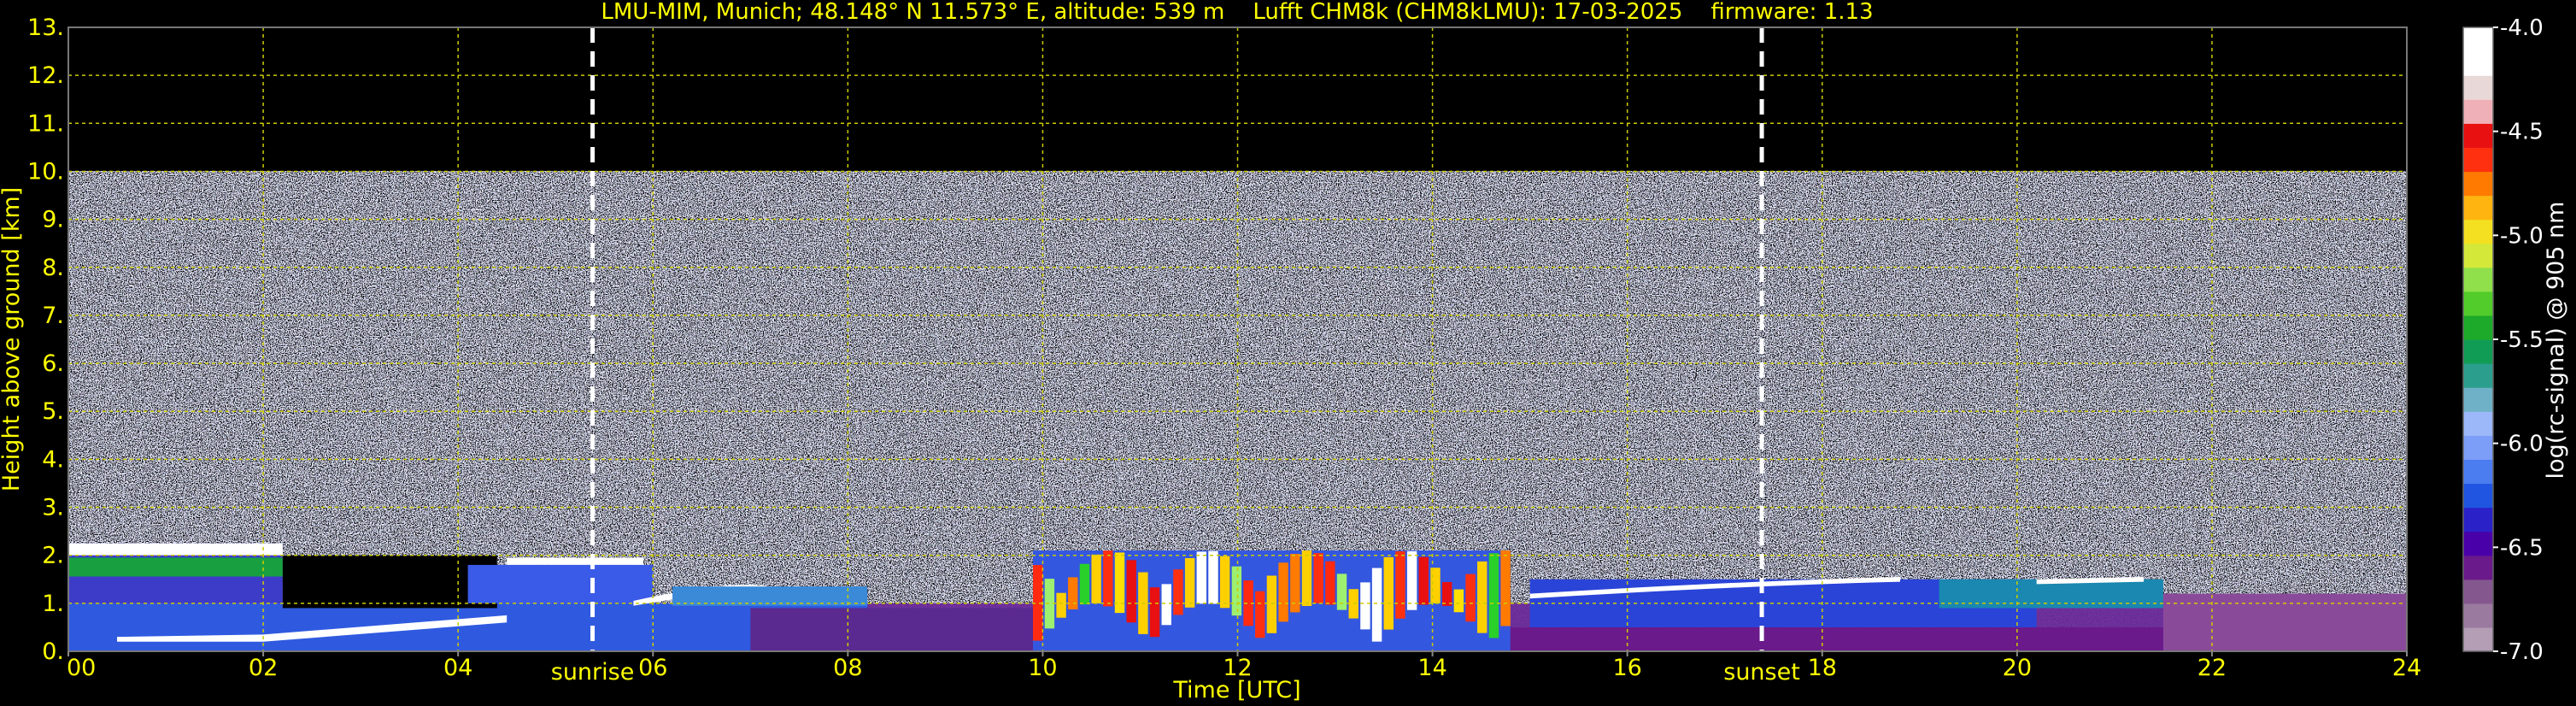 This screenshot has height=706, width=2576. What do you see at coordinates (1431, 668) in the screenshot?
I see `x-tick-label: 14` at bounding box center [1431, 668].